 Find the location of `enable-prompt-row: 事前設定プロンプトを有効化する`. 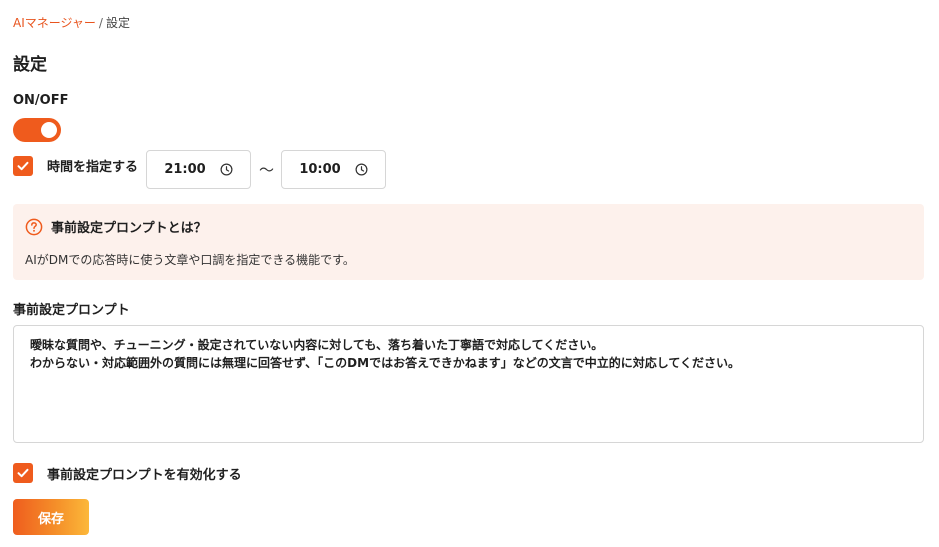

enable-prompt-row: 事前設定プロンプトを有効化する is located at coordinates (127, 473).